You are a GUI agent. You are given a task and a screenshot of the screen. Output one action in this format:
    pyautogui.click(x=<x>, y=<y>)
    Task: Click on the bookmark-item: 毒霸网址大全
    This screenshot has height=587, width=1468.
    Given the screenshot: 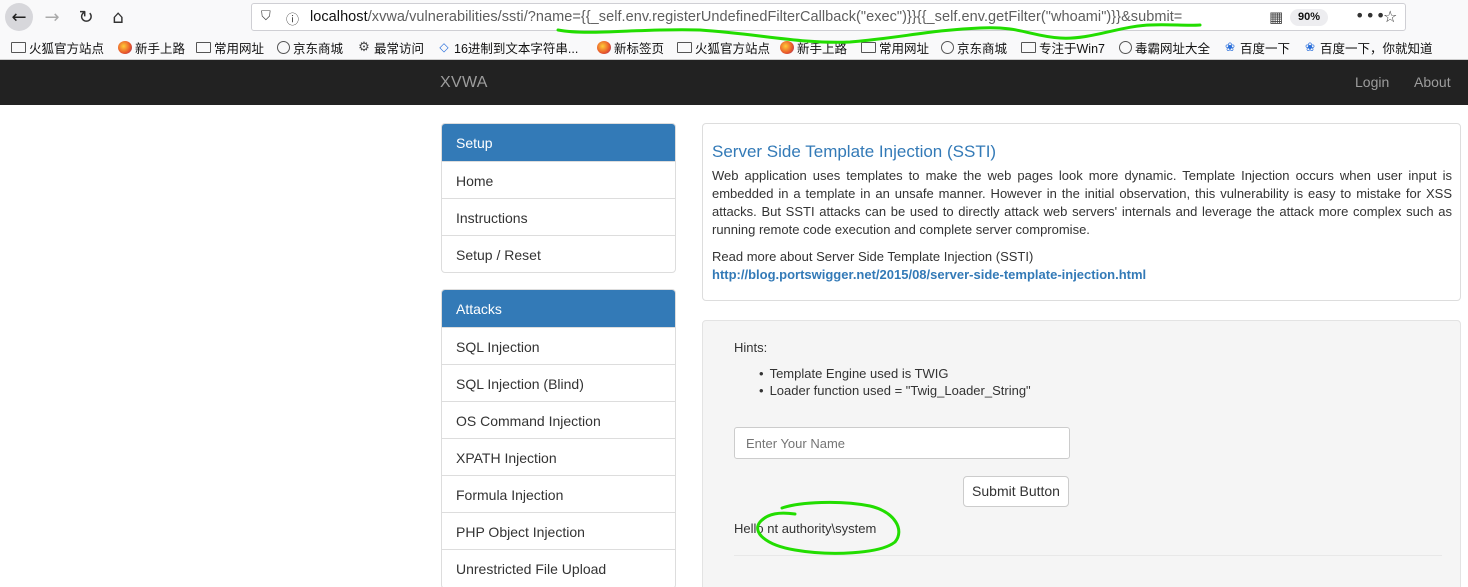 What is the action you would take?
    pyautogui.click(x=1164, y=47)
    